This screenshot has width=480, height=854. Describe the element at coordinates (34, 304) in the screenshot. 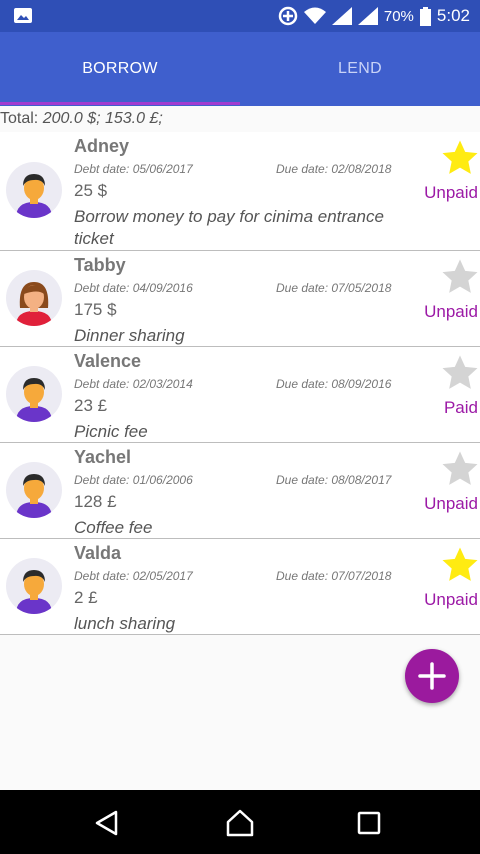

I see `female-avatar-icon` at that location.